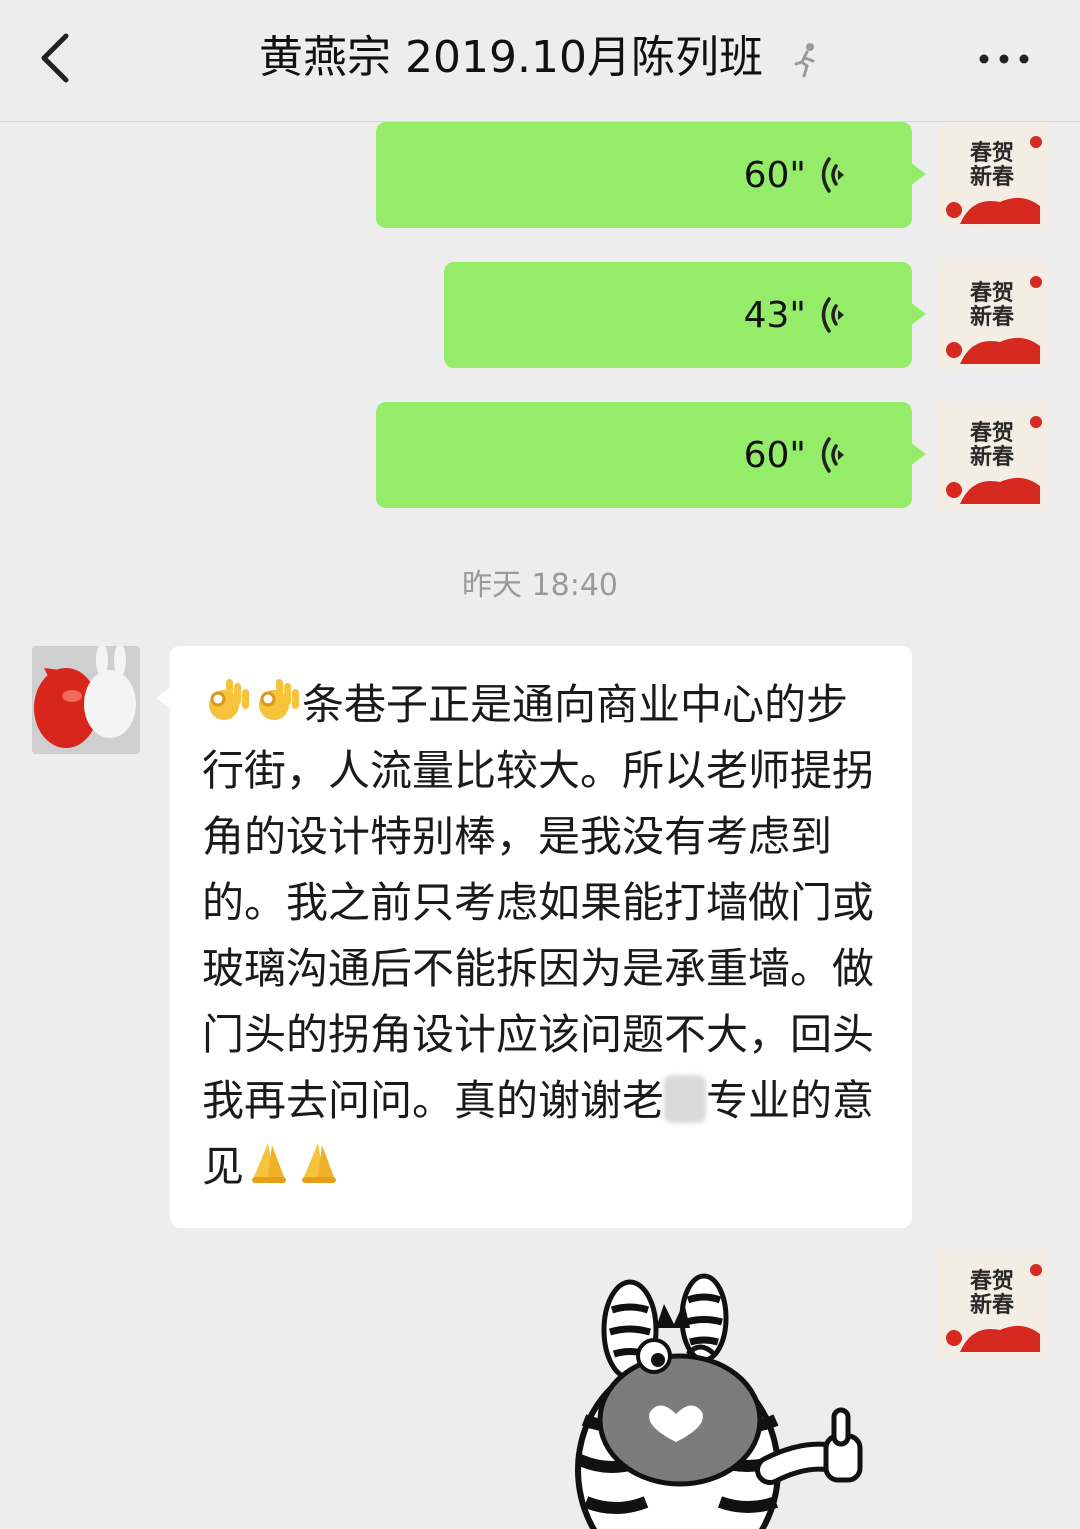 The width and height of the screenshot is (1080, 1529). I want to click on chat-title-wrapper: 黄燕宗 2019.10月陈列班, so click(540, 58).